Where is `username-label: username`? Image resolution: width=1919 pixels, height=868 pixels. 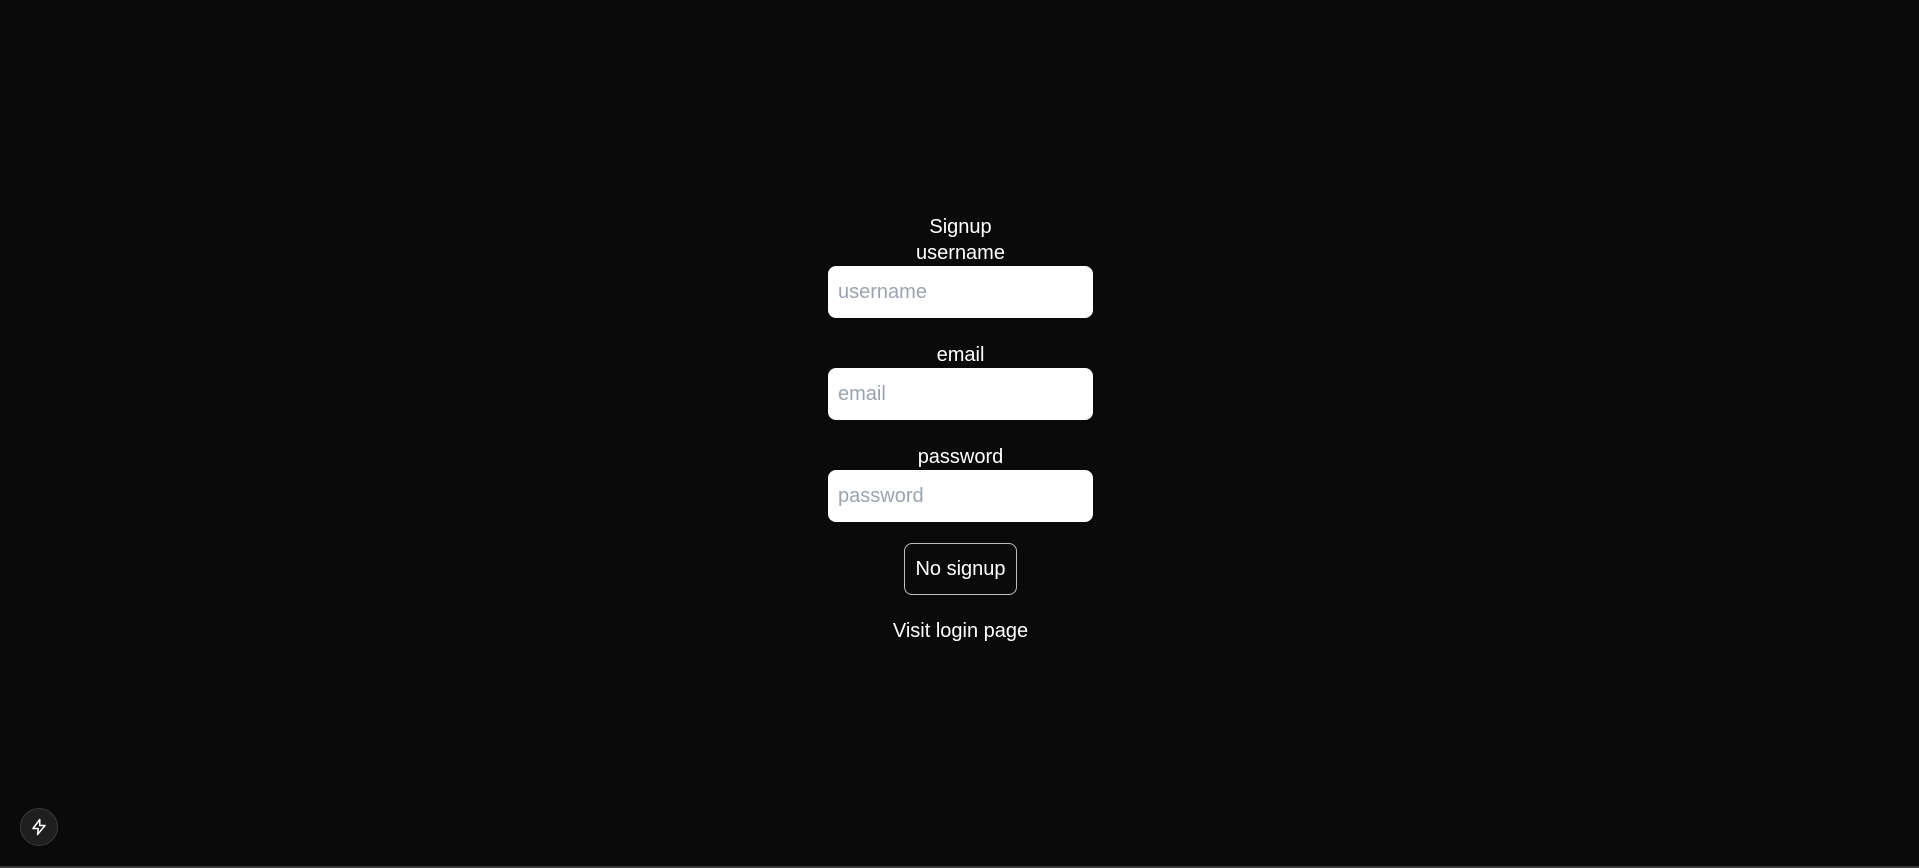
username-label: username is located at coordinates (960, 253).